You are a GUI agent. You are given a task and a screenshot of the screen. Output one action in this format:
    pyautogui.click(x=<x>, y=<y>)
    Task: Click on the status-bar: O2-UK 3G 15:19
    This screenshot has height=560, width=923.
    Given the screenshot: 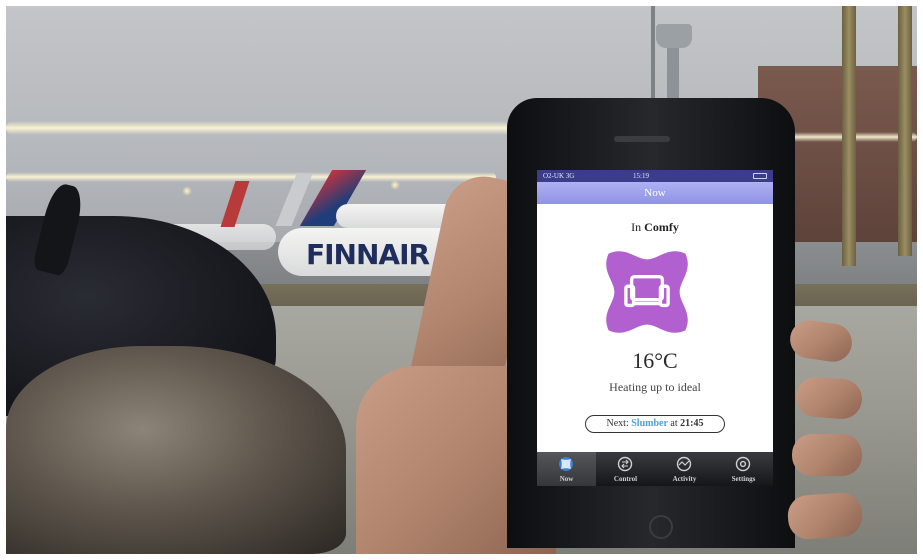 What is the action you would take?
    pyautogui.click(x=655, y=176)
    